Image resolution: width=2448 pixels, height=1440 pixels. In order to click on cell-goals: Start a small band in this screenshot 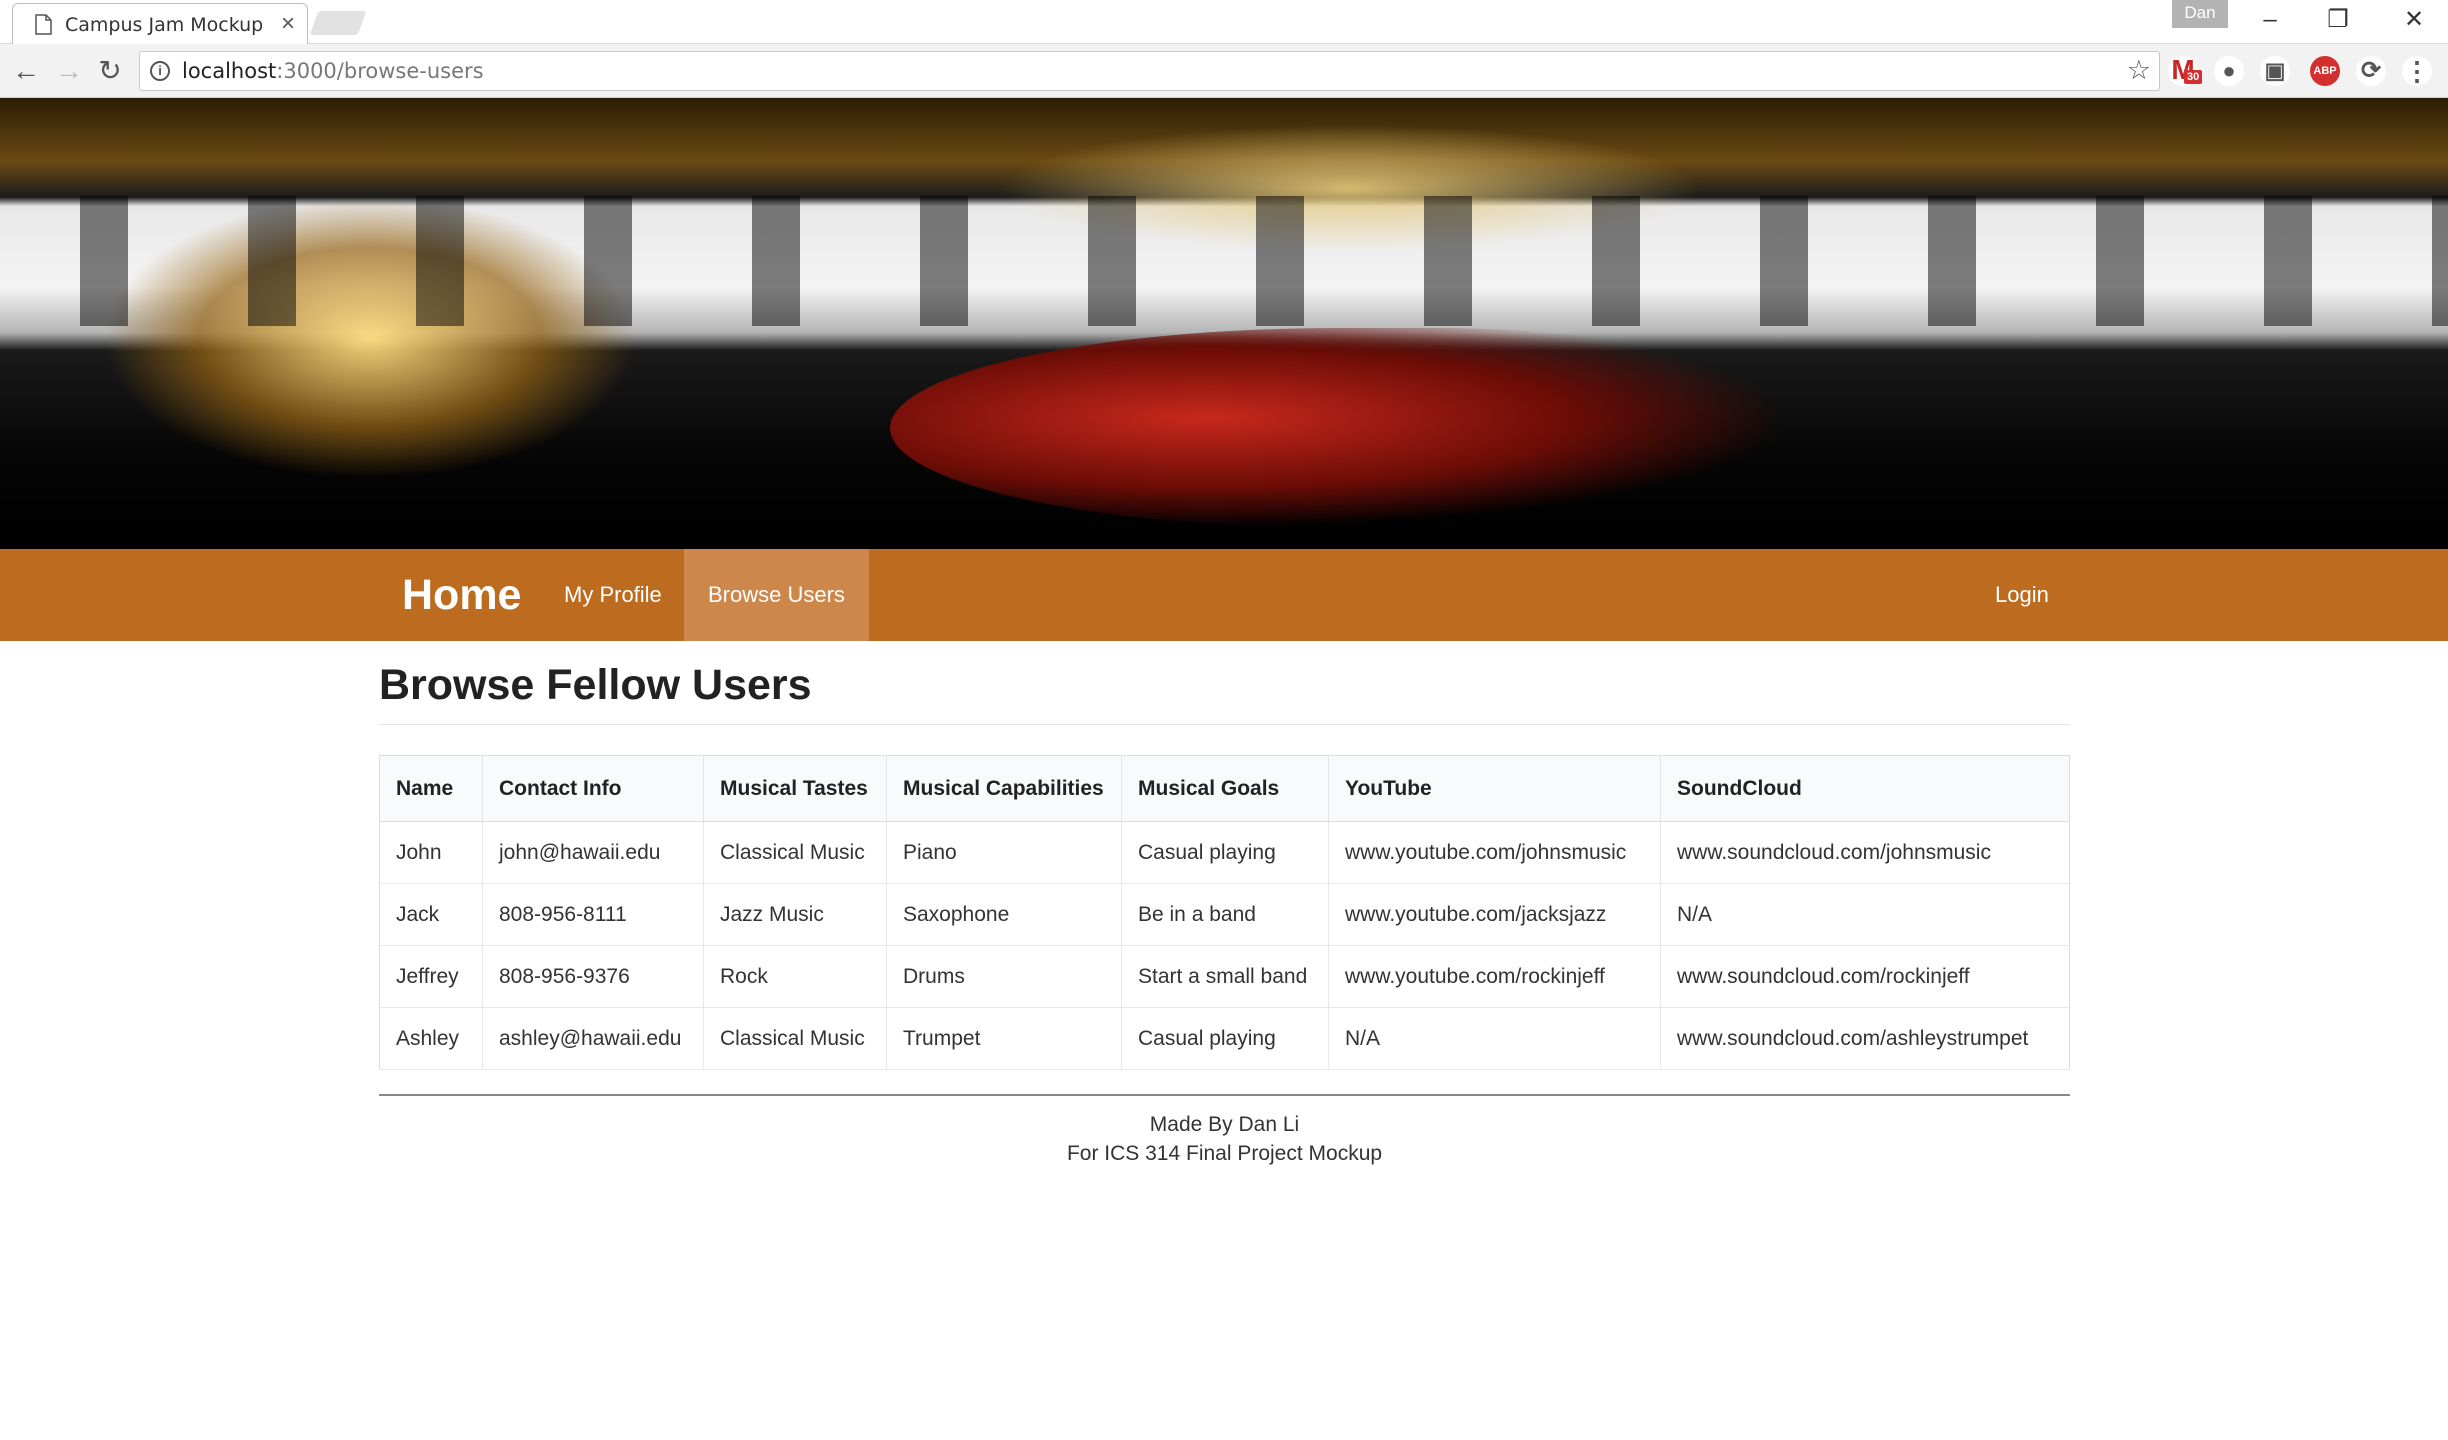, I will do `click(1225, 976)`.